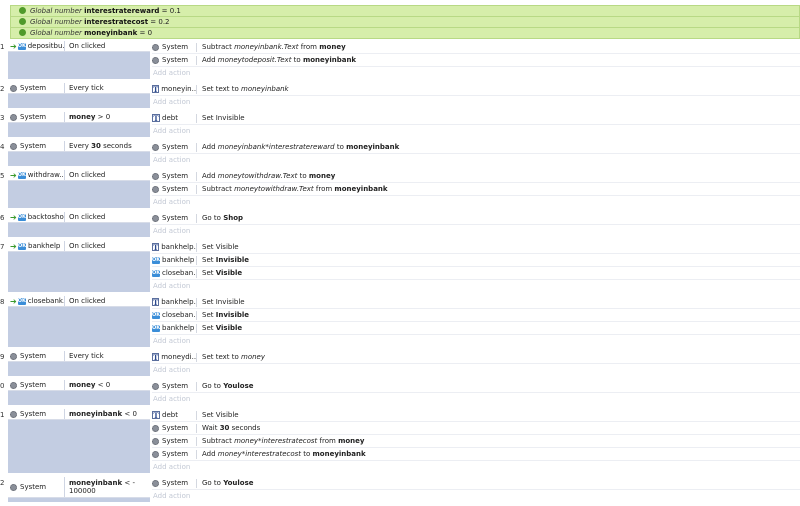 The width and height of the screenshot is (800, 506). I want to click on action-row: Tdebt Set Visible, so click(476, 415).